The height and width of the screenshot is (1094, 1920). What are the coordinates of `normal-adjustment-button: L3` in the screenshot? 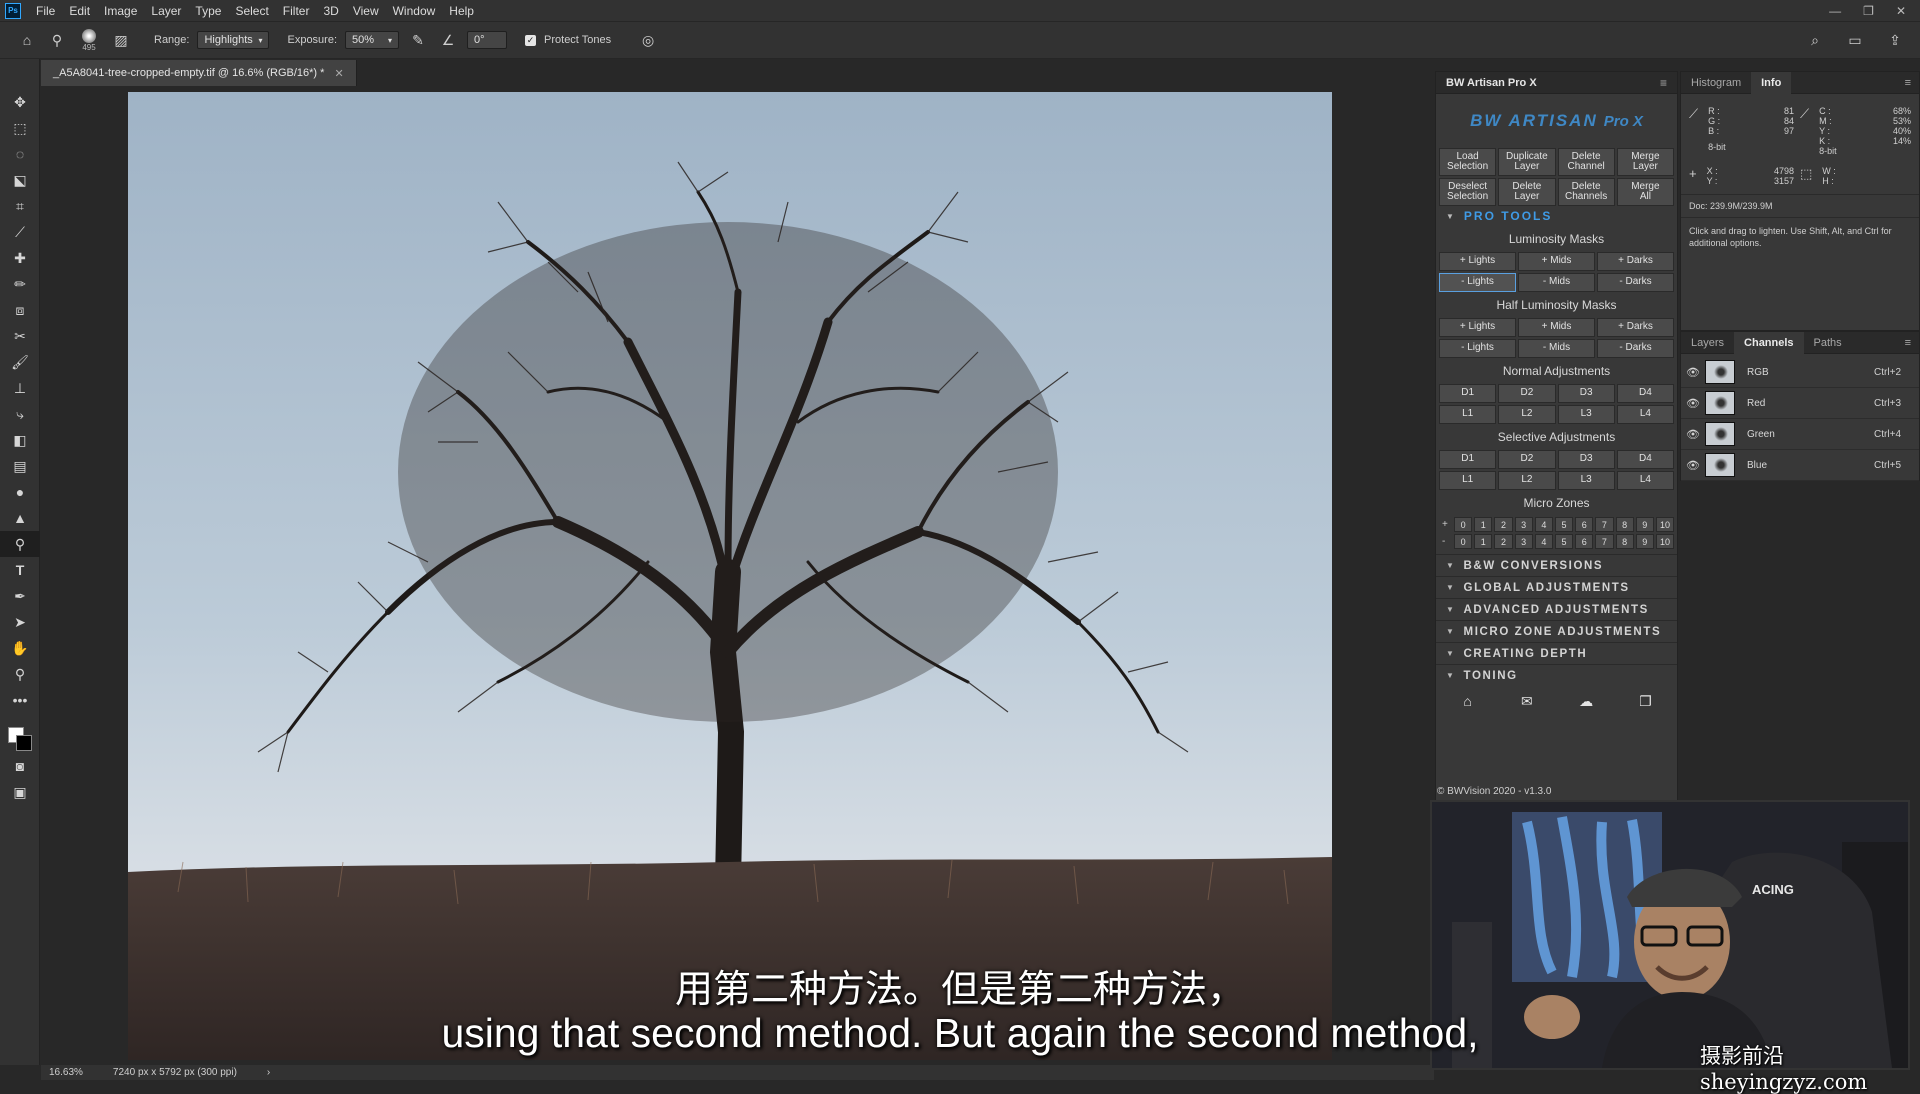 It's located at (1586, 414).